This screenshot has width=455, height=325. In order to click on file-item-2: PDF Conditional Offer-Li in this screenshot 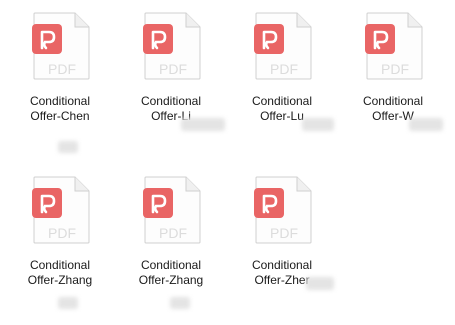, I will do `click(173, 70)`.